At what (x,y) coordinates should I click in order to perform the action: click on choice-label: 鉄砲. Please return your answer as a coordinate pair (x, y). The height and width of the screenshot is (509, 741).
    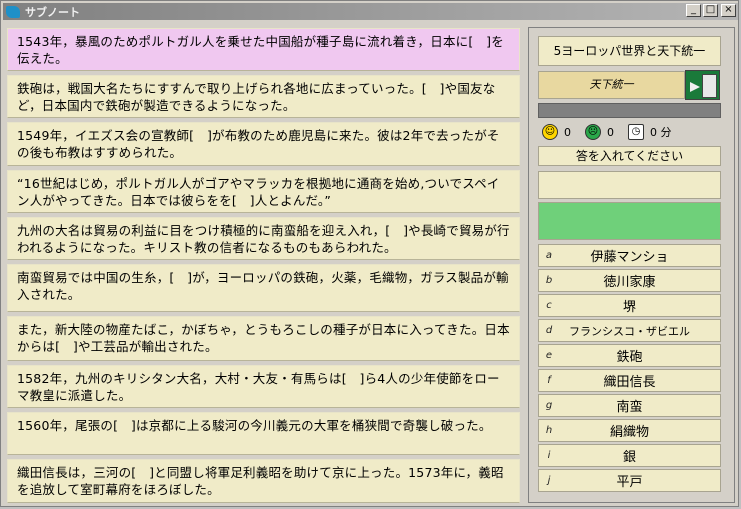
    Looking at the image, I should click on (629, 357).